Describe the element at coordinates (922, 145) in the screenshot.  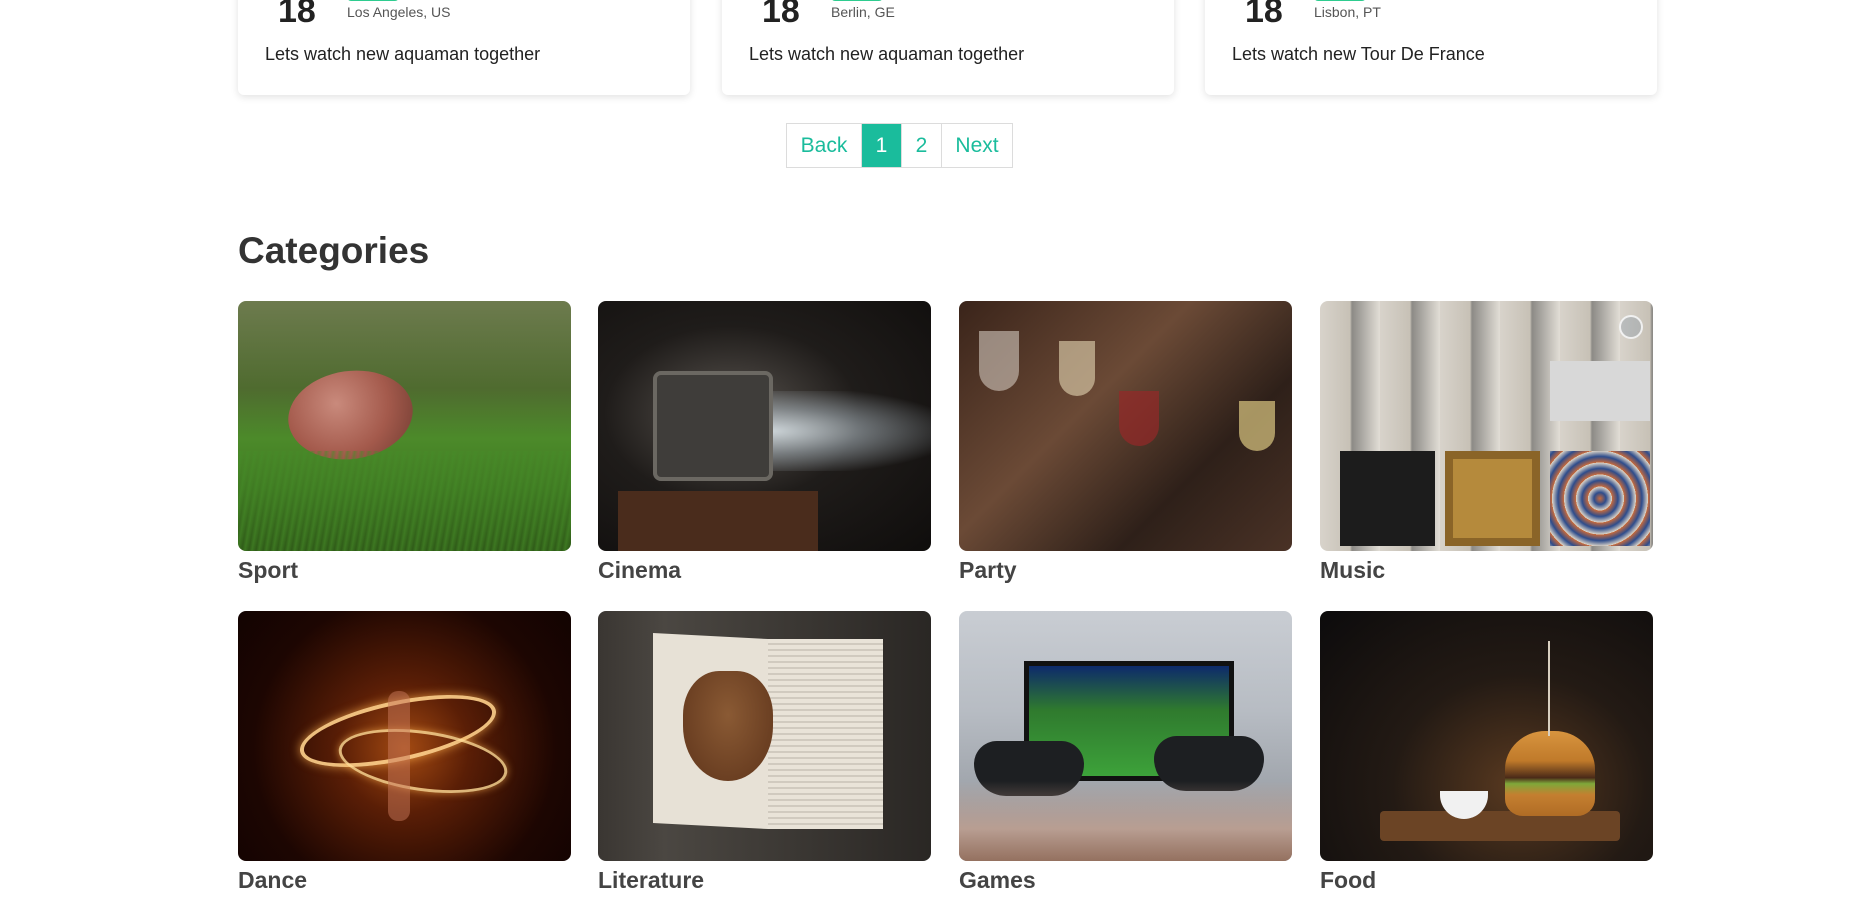
I see `pagination-page-2: 2` at that location.